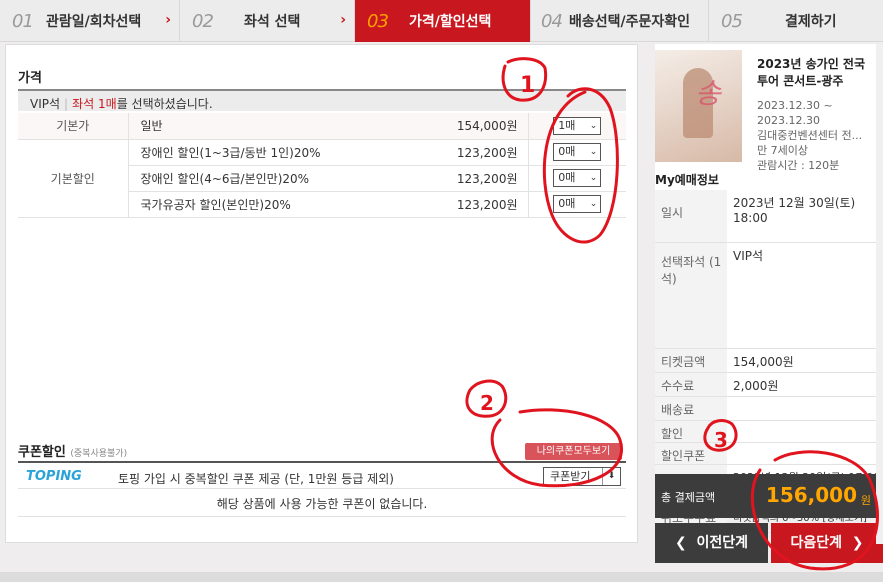 The image size is (883, 582). Describe the element at coordinates (698, 106) in the screenshot. I see `show-poster: 송` at that location.